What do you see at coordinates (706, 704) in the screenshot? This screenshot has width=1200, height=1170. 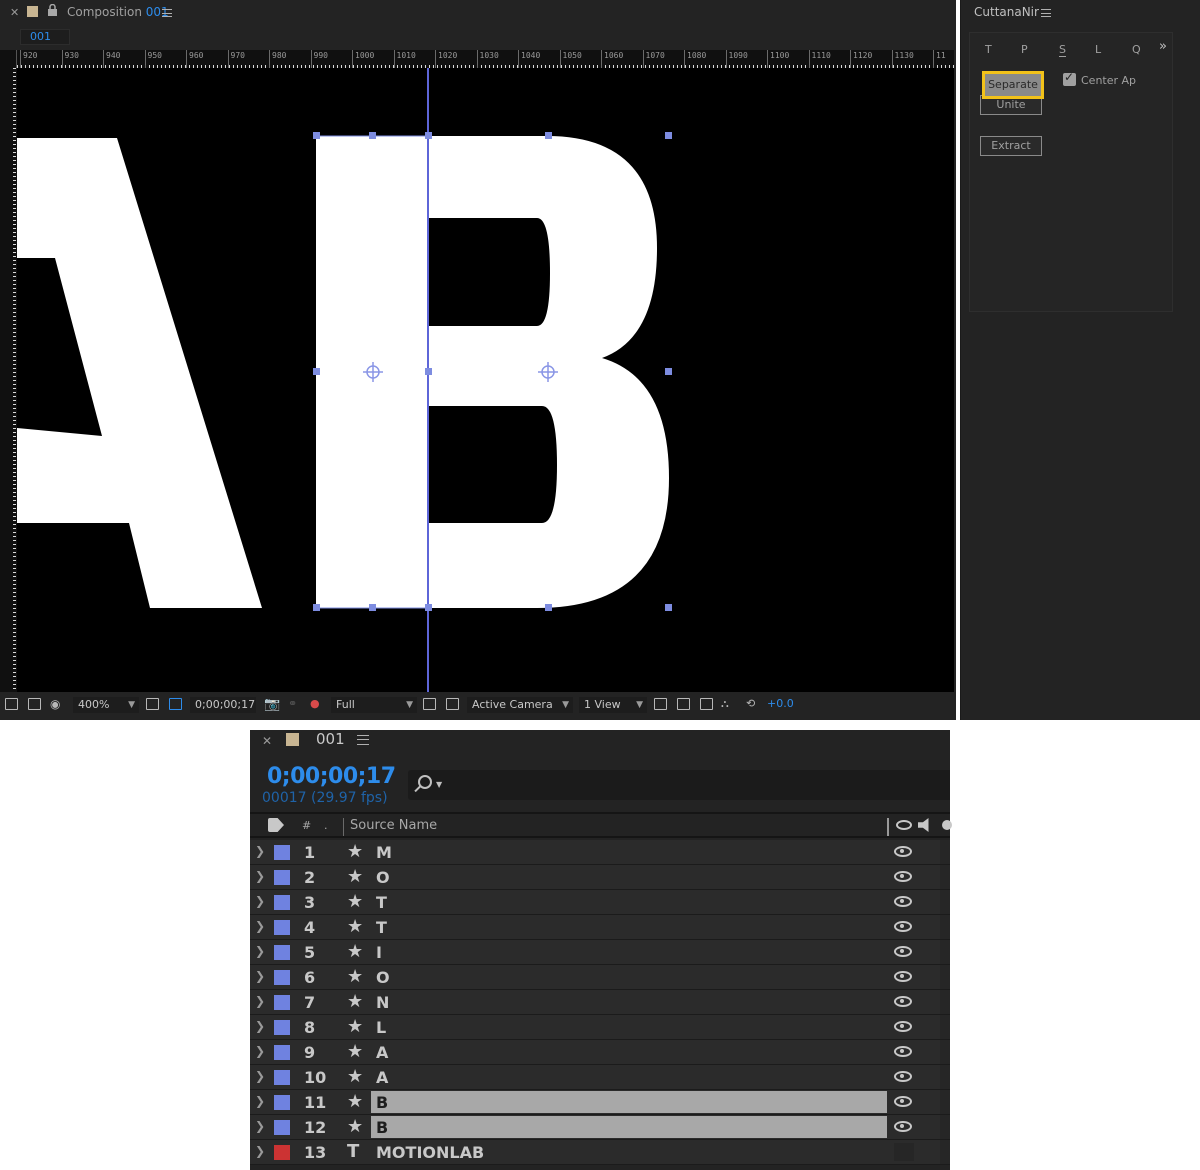 I see `timeline-icon` at bounding box center [706, 704].